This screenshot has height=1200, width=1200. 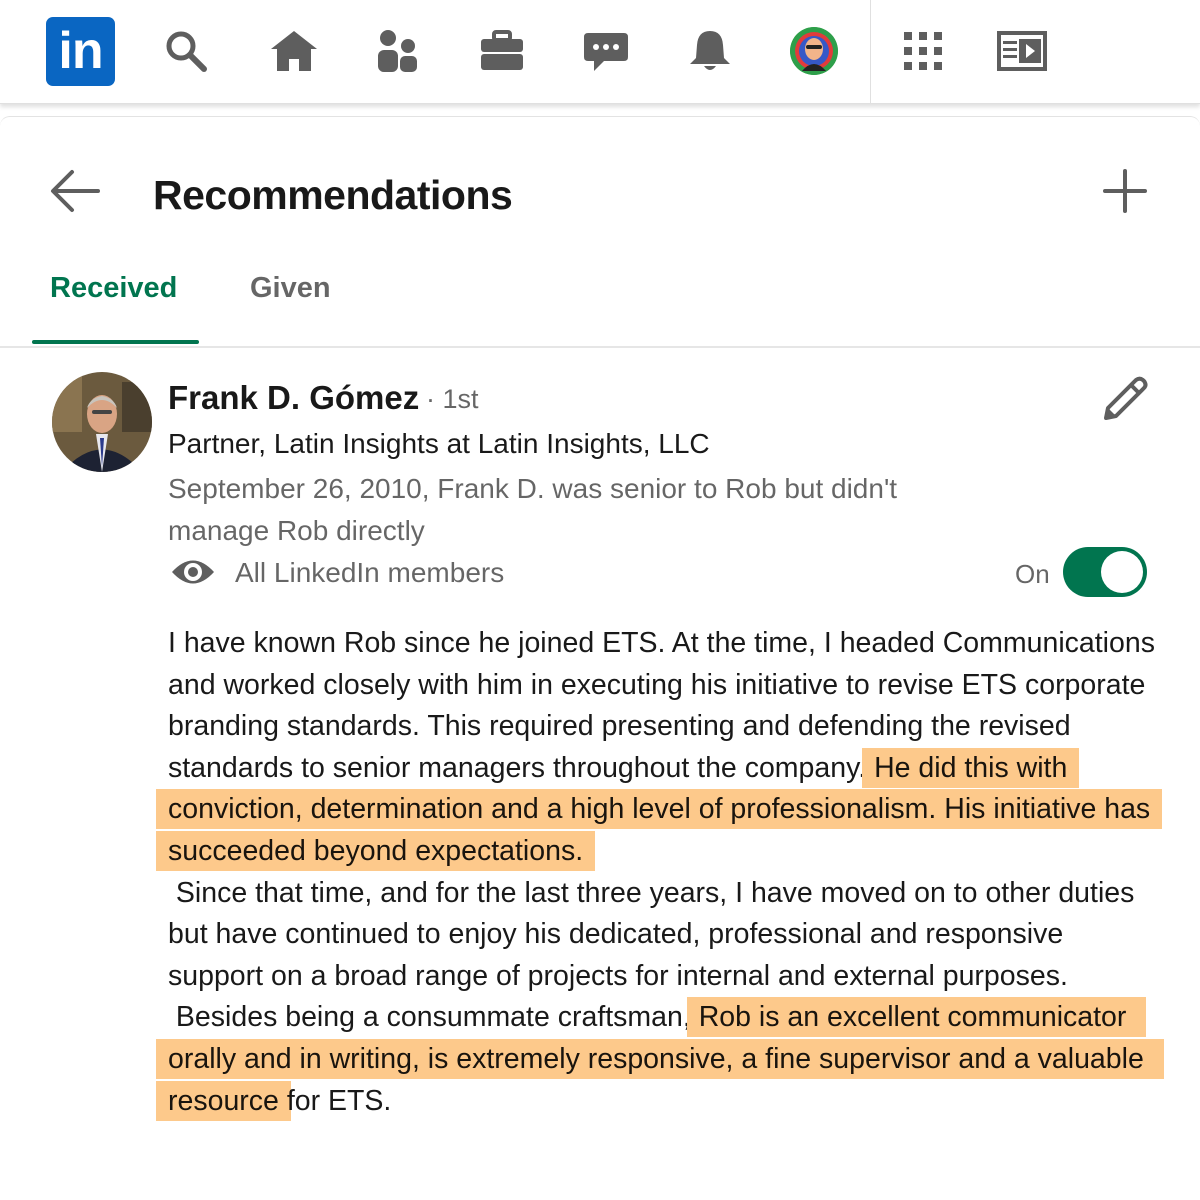 What do you see at coordinates (80, 51) in the screenshot?
I see `linkedin-logo: in` at bounding box center [80, 51].